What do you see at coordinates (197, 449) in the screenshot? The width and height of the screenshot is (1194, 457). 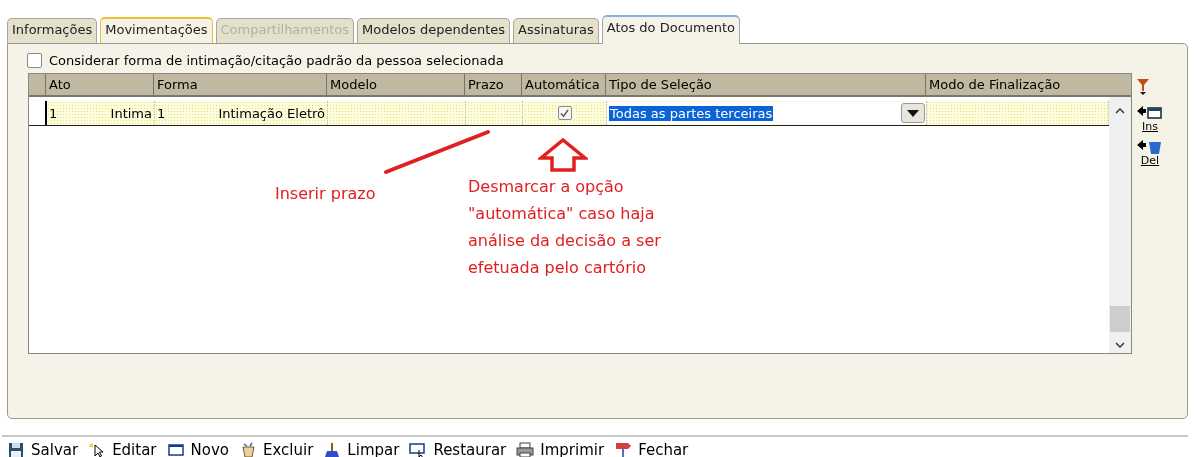 I see `toolbar-button: Novo` at bounding box center [197, 449].